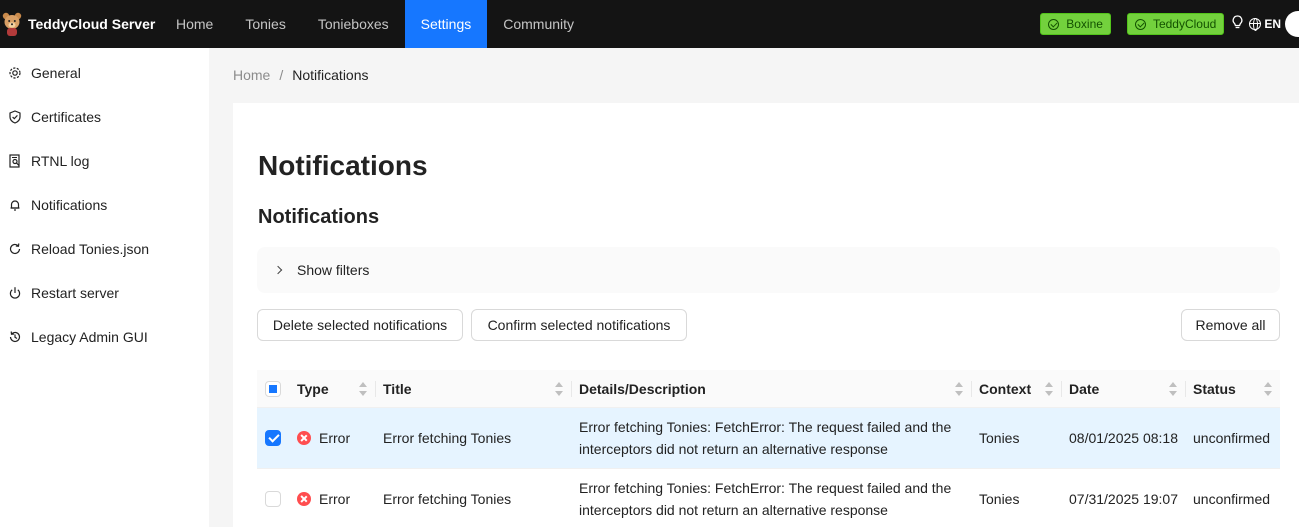 Image resolution: width=1299 pixels, height=527 pixels. I want to click on boxine-status-tag: Boxine, so click(1075, 24).